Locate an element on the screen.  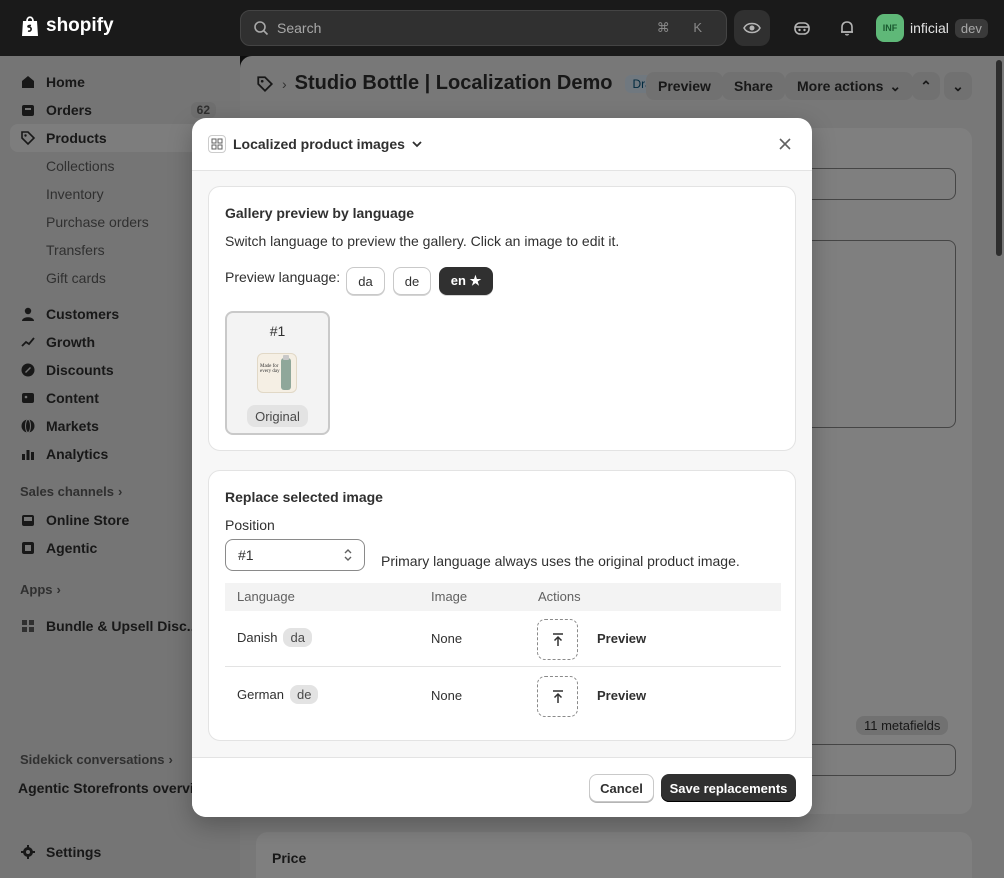
position-select: #1 is located at coordinates (295, 555).